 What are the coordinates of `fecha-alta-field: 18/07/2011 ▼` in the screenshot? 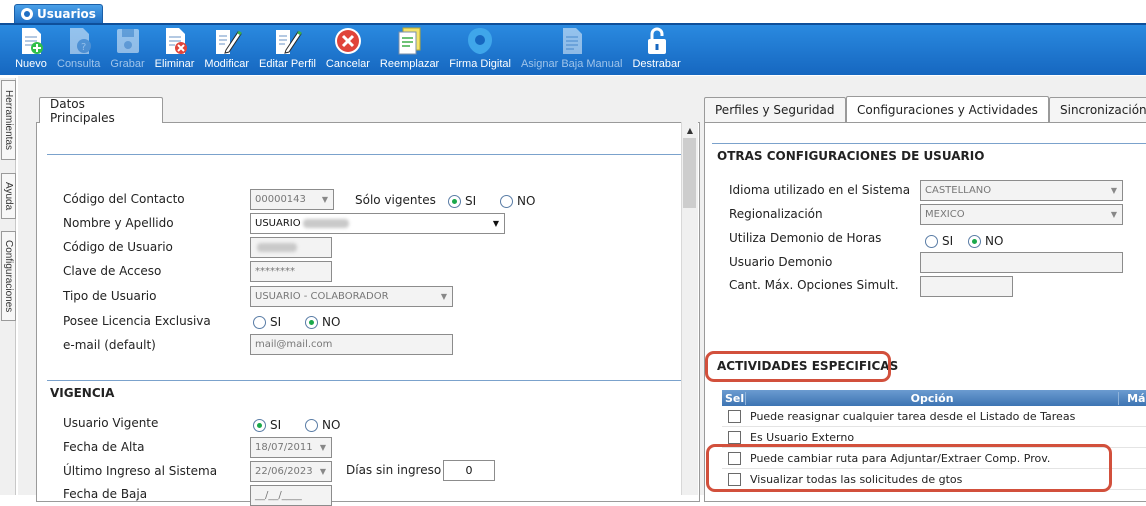 It's located at (291, 447).